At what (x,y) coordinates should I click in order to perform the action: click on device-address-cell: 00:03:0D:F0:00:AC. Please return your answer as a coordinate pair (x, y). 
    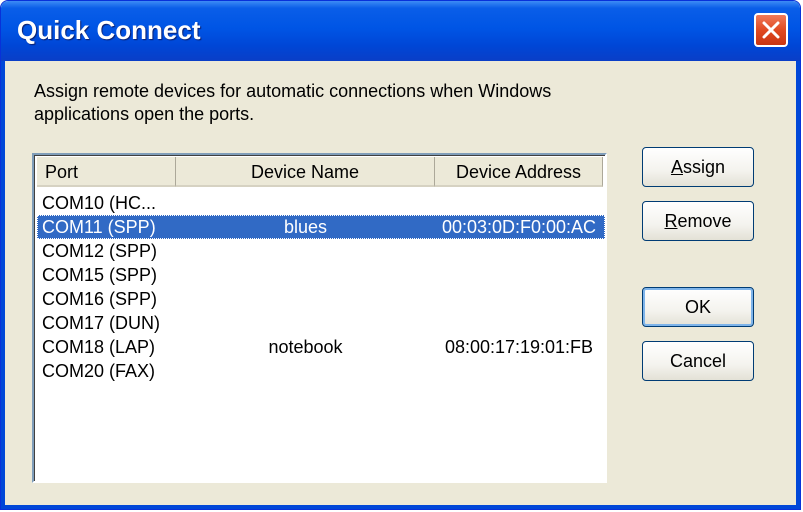
    Looking at the image, I should click on (519, 227).